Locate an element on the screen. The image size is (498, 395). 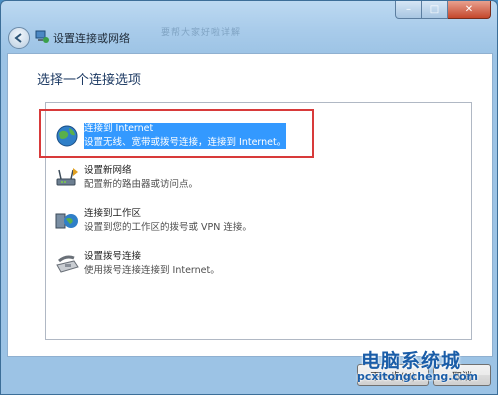
workplace-icon is located at coordinates (66, 221).